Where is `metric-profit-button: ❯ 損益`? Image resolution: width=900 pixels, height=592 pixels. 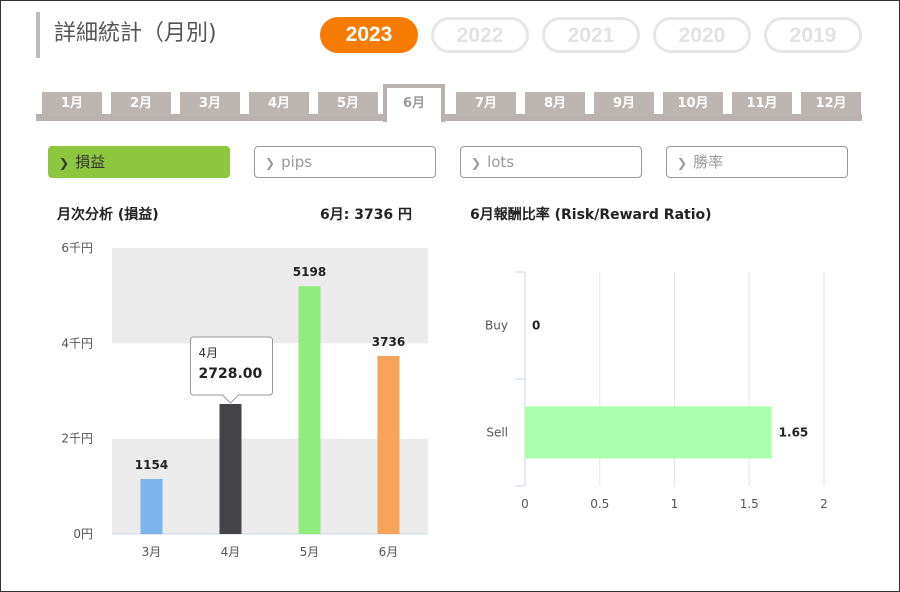 metric-profit-button: ❯ 損益 is located at coordinates (139, 162).